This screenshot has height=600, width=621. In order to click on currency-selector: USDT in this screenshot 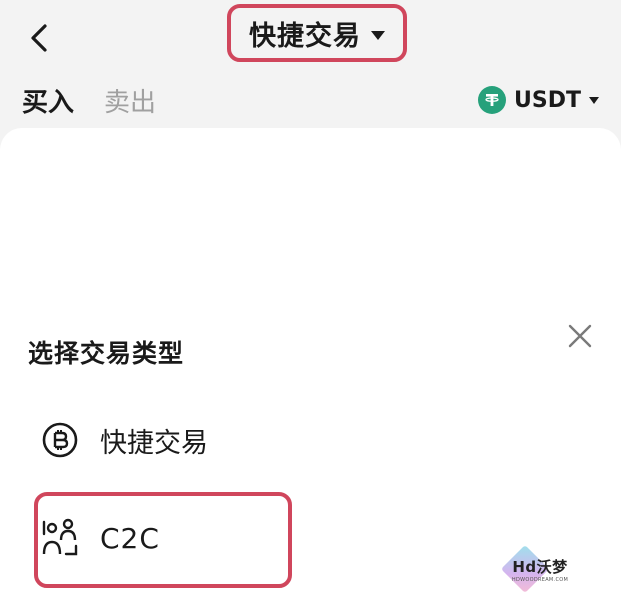, I will do `click(538, 100)`.